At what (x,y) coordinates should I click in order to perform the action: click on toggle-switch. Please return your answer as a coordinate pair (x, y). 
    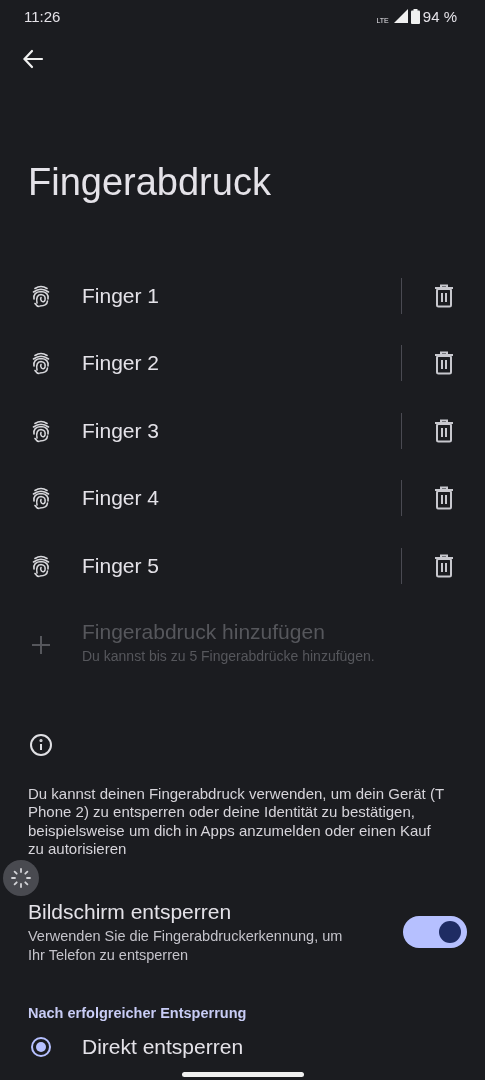
    Looking at the image, I should click on (435, 931).